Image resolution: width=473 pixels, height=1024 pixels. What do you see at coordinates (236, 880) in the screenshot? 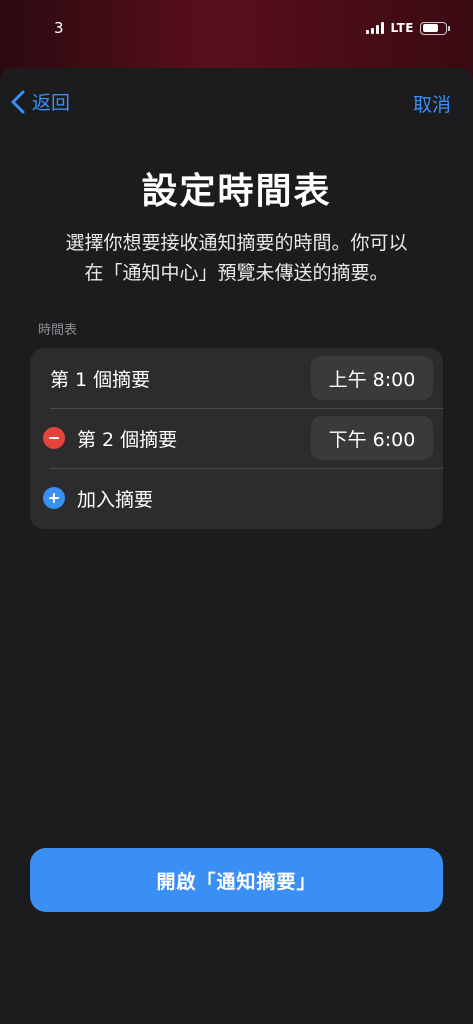
I see `enable-summary-button: 開啟「通知摘要」` at bounding box center [236, 880].